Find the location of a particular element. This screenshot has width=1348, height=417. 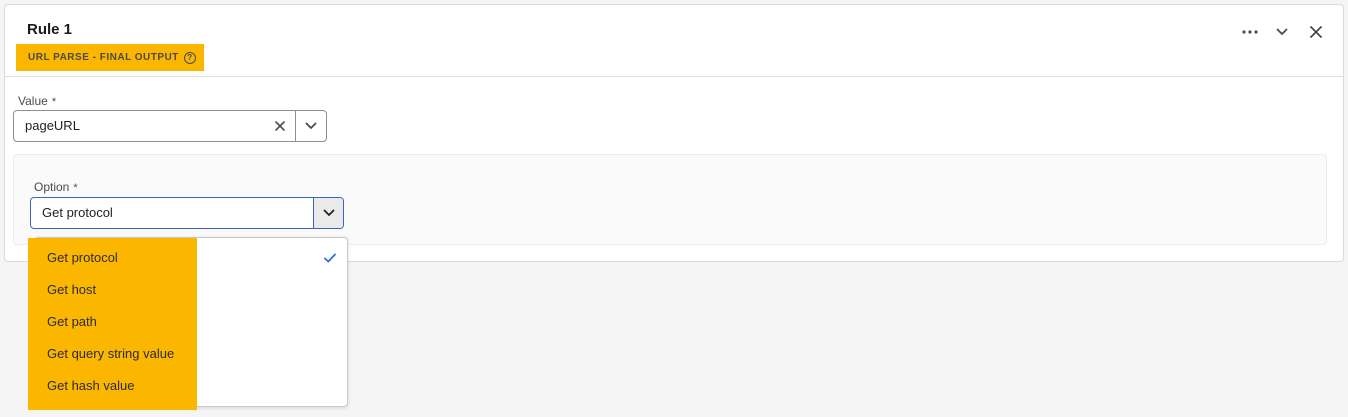

more-icon is located at coordinates (1250, 32).